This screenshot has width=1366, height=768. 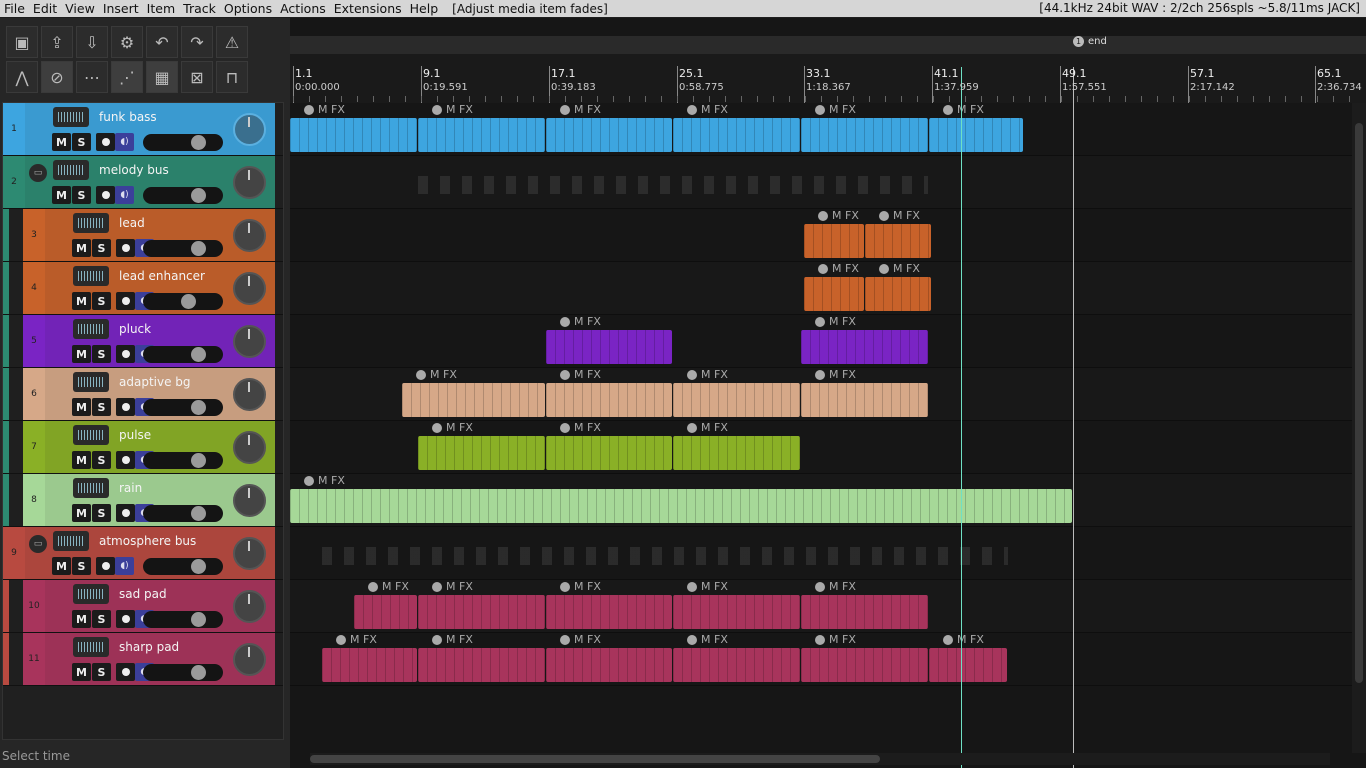 I want to click on menu-actions: Actions, so click(x=303, y=8).